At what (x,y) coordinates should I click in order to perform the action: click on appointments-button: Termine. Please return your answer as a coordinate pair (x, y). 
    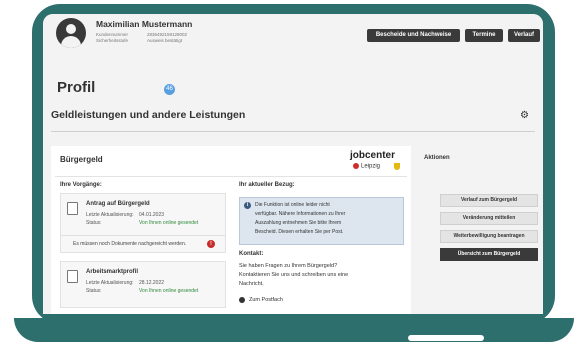
    Looking at the image, I should click on (484, 35).